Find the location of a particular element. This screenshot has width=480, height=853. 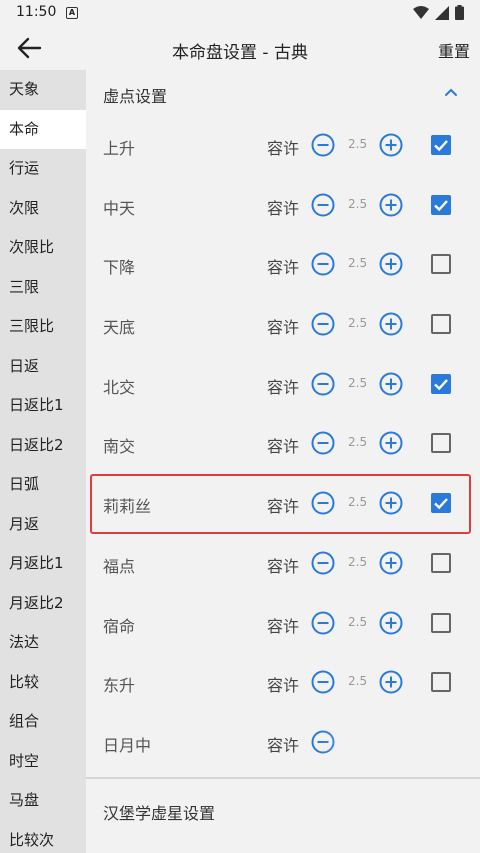

sidebar-item: 月返比2 is located at coordinates (43, 604).